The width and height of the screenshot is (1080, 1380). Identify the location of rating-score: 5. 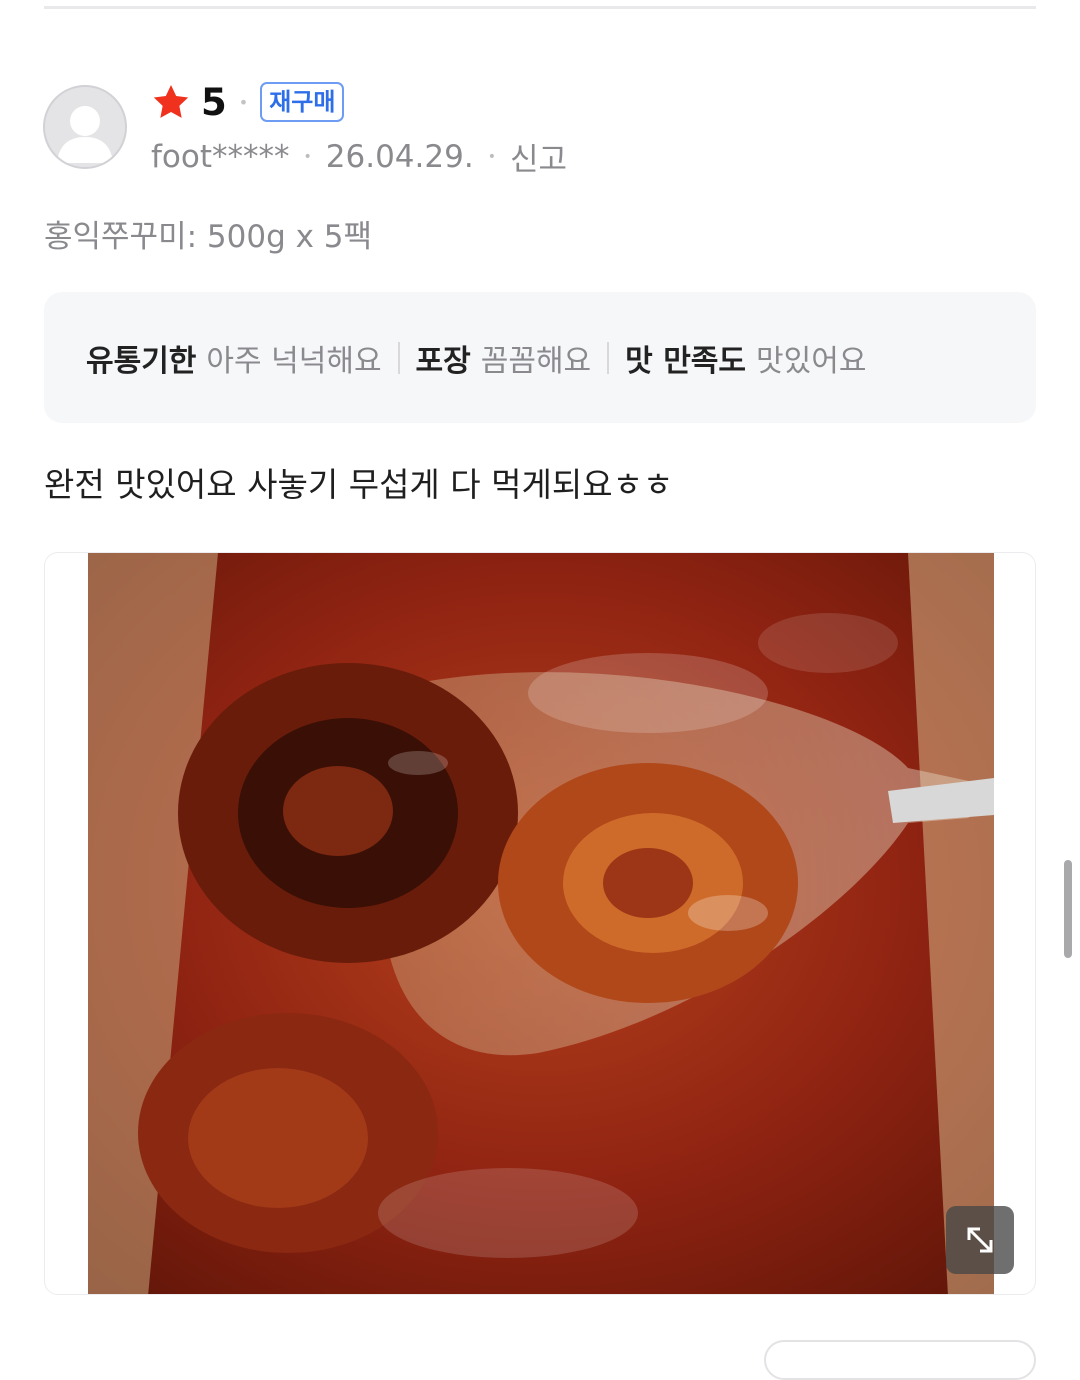
(214, 102).